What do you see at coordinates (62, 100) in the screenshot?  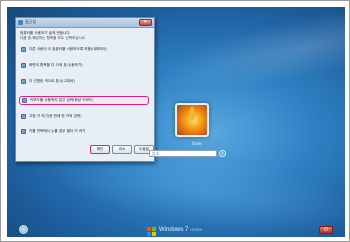 I see `option-label: 키보드를 사용하지 않고 입력(화상 키보드)` at bounding box center [62, 100].